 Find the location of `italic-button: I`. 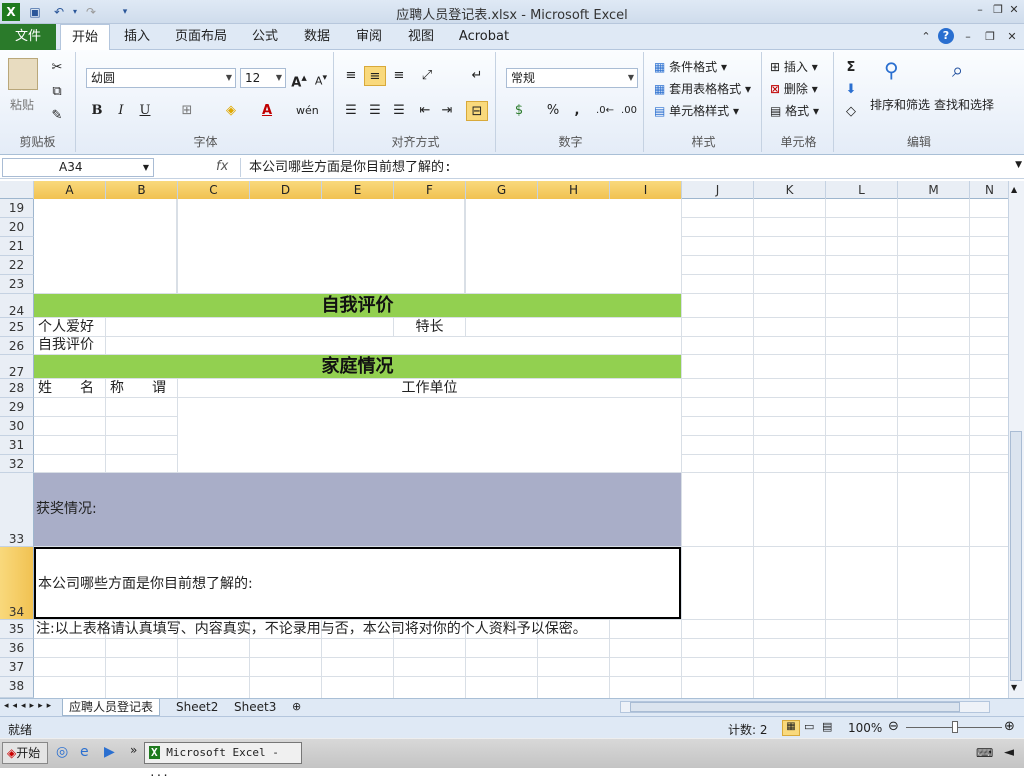

italic-button: I is located at coordinates (121, 111).